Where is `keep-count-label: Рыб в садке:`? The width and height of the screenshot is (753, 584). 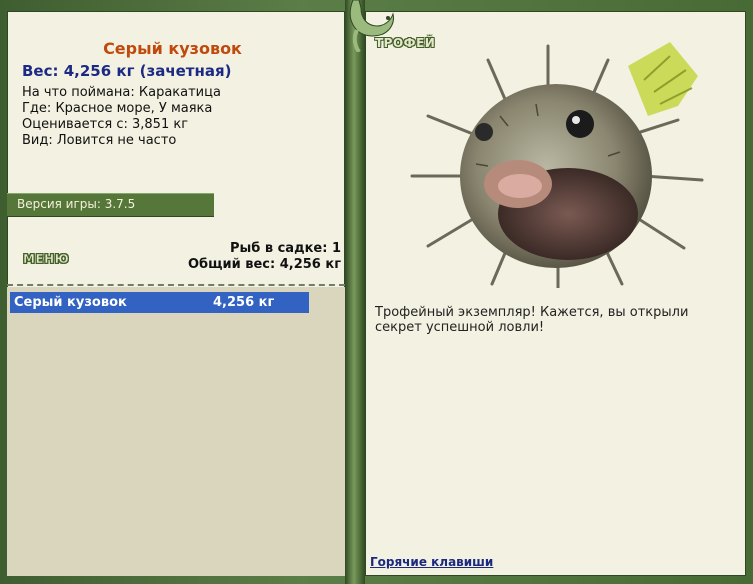
keep-count-label: Рыб в садке: is located at coordinates (278, 248).